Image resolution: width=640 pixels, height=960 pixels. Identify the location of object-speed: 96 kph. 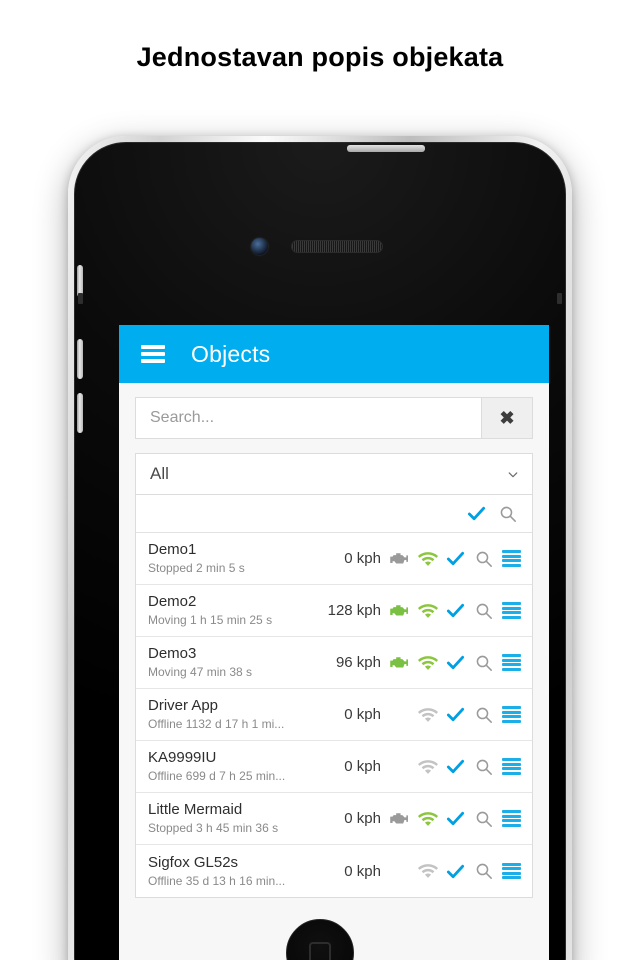
(358, 662).